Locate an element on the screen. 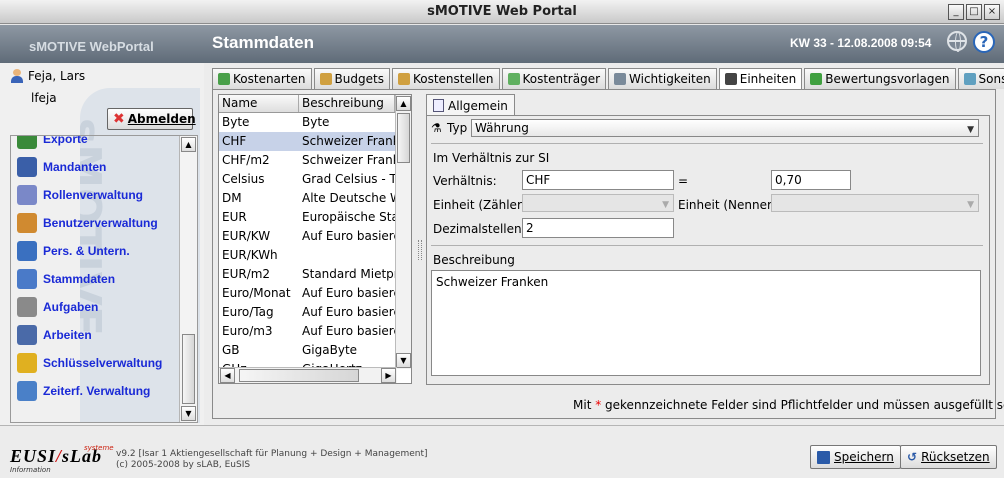 The width and height of the screenshot is (1004, 478). floppy-disk-icon is located at coordinates (823, 457).